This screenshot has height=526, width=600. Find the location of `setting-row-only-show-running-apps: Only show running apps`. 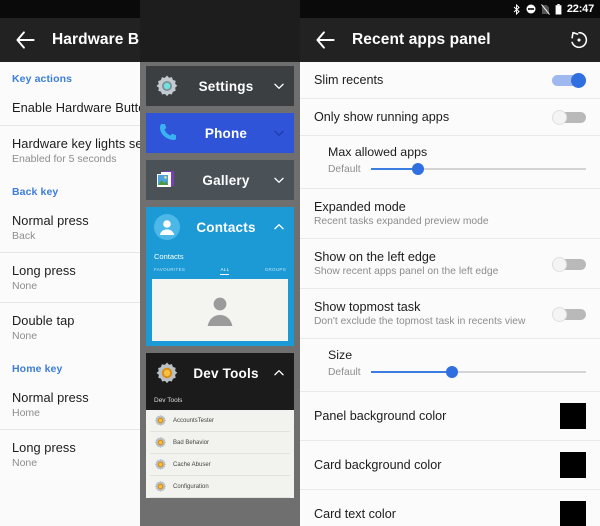

setting-row-only-show-running-apps: Only show running apps is located at coordinates (450, 117).